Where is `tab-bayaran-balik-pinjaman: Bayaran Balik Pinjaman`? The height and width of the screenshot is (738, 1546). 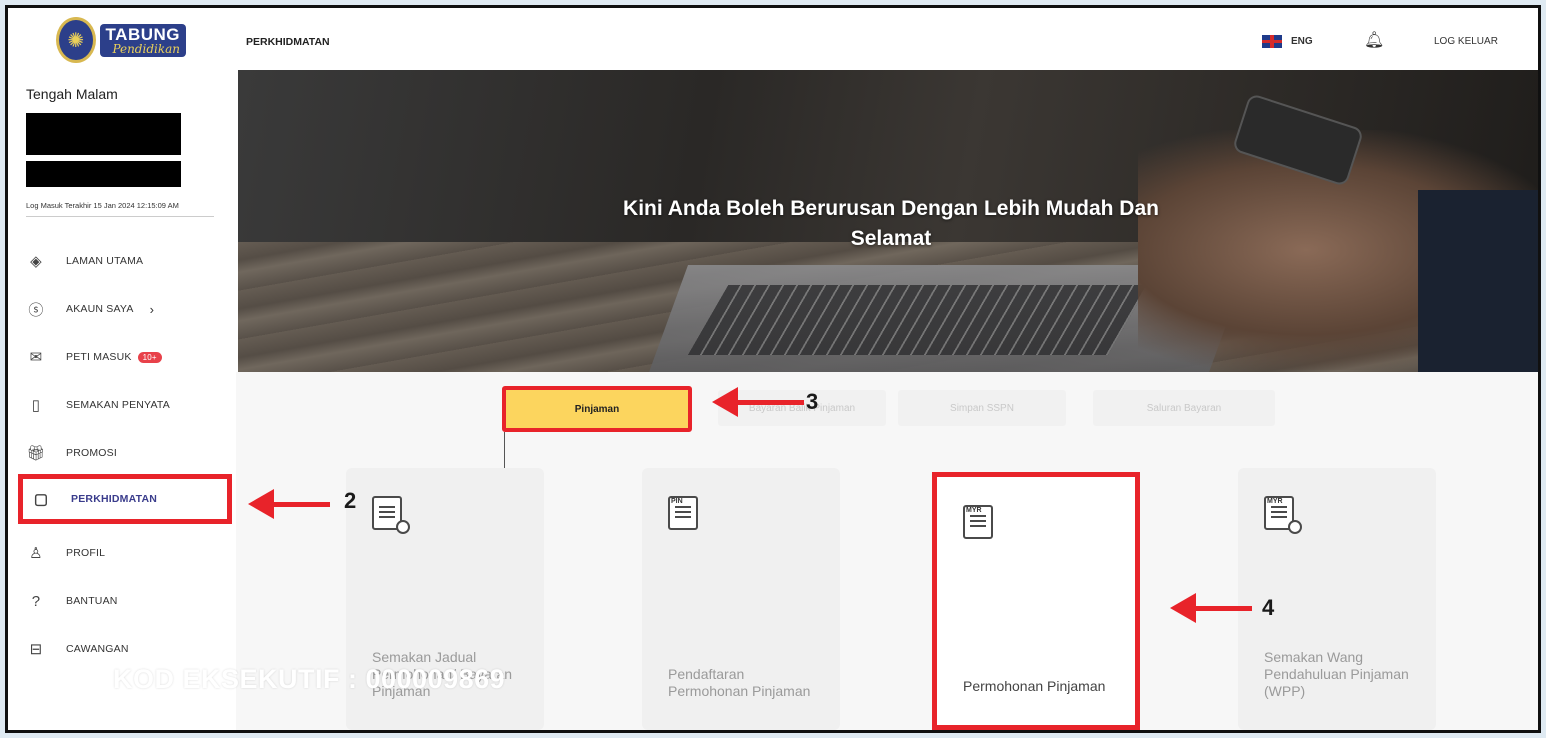 tab-bayaran-balik-pinjaman: Bayaran Balik Pinjaman is located at coordinates (802, 408).